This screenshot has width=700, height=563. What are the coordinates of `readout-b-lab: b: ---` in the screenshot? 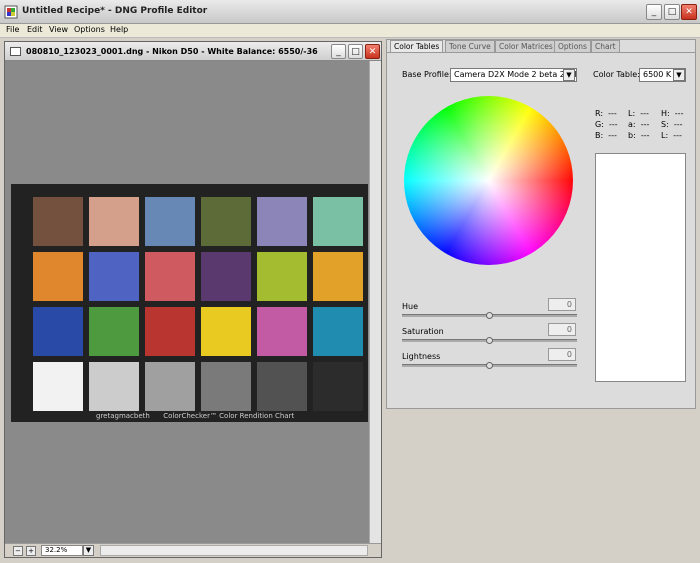 It's located at (639, 135).